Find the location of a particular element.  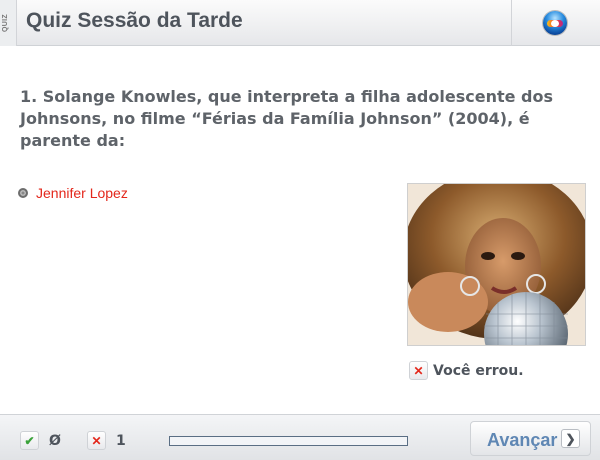

footer-bar: ✔ Ø ✕ 1 Avançar ❯ is located at coordinates (300, 437).